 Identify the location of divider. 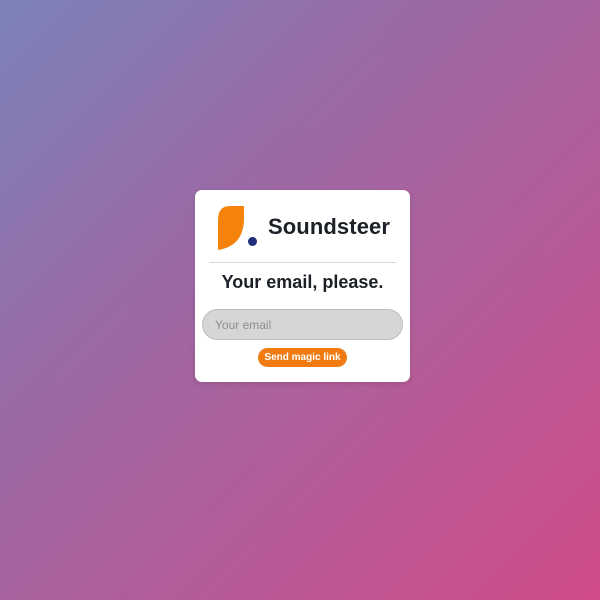
(302, 262).